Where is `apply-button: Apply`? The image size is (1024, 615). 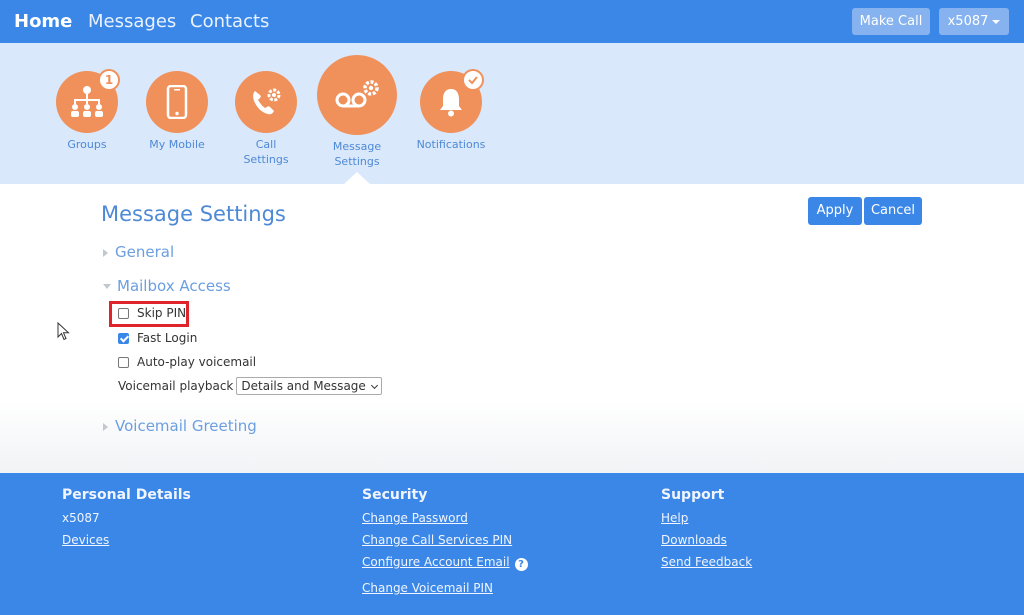 apply-button: Apply is located at coordinates (835, 211).